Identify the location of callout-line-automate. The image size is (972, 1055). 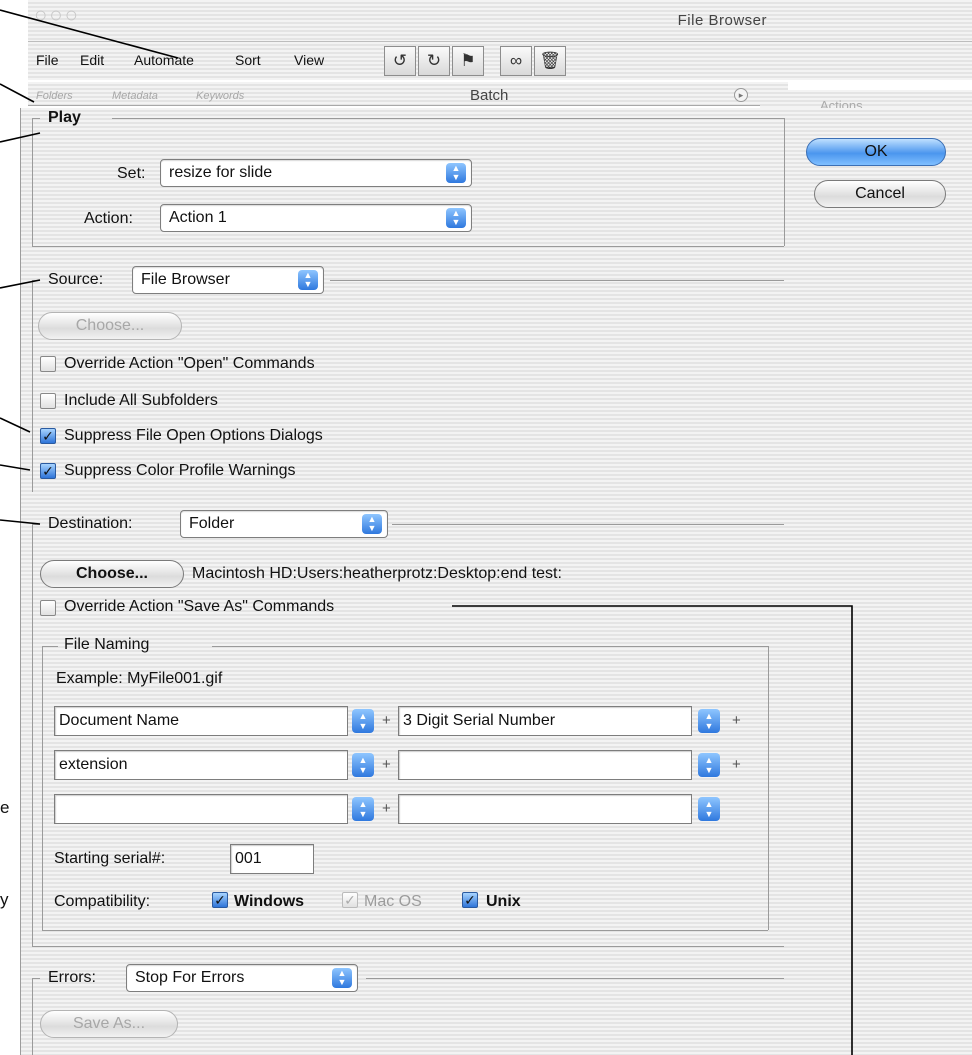
(89, 34).